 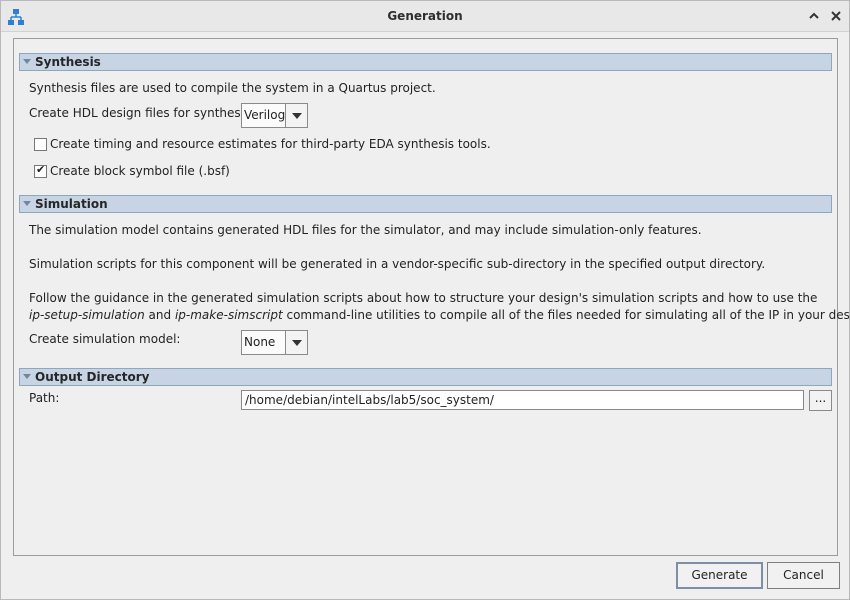 I want to click on hdl-language-select: Verilog, so click(x=274, y=115).